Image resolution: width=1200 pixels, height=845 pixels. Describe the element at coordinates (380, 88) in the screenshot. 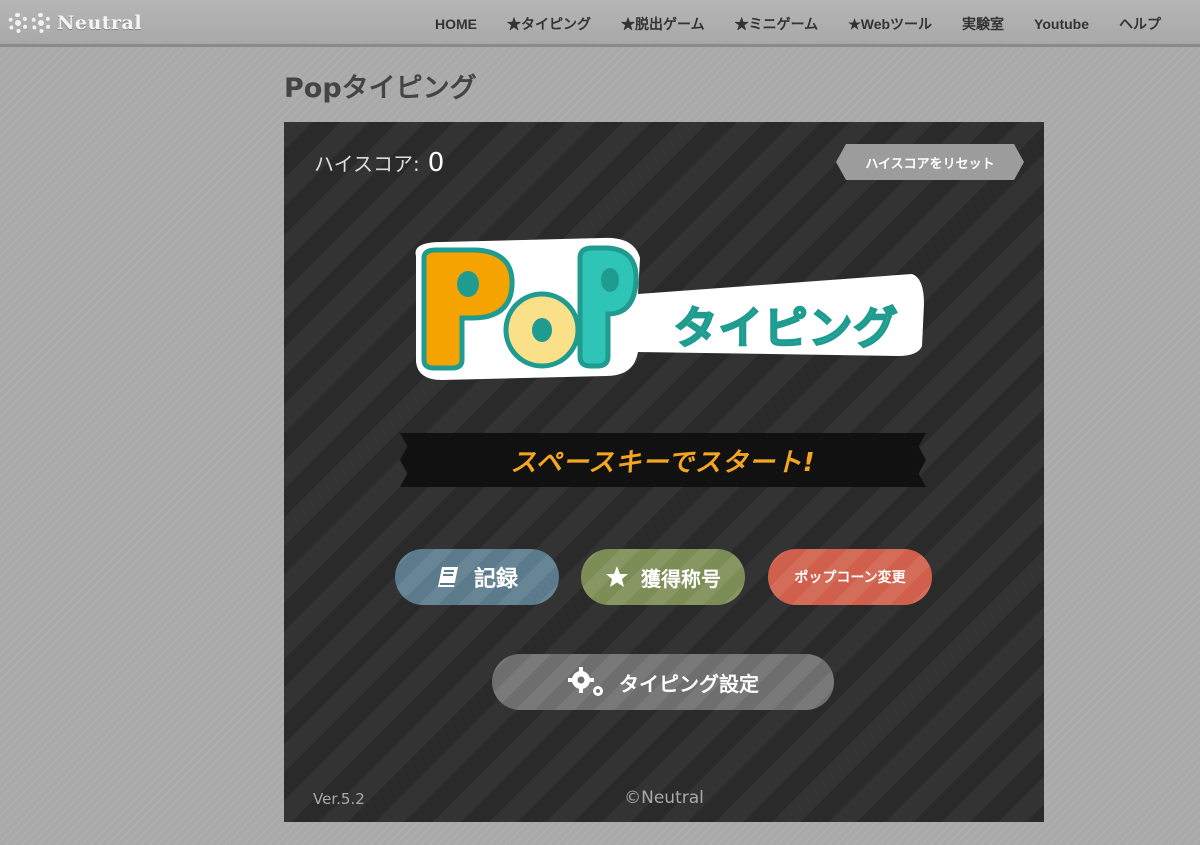

I see `page-title: Popタイピング` at that location.